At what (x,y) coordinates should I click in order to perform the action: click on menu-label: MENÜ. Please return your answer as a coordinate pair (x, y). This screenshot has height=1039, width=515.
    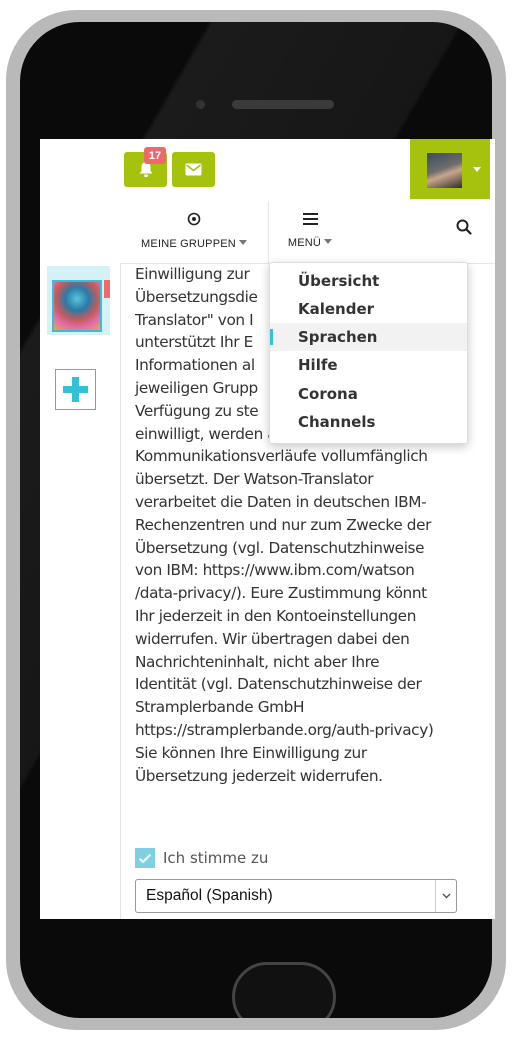
    Looking at the image, I should click on (304, 243).